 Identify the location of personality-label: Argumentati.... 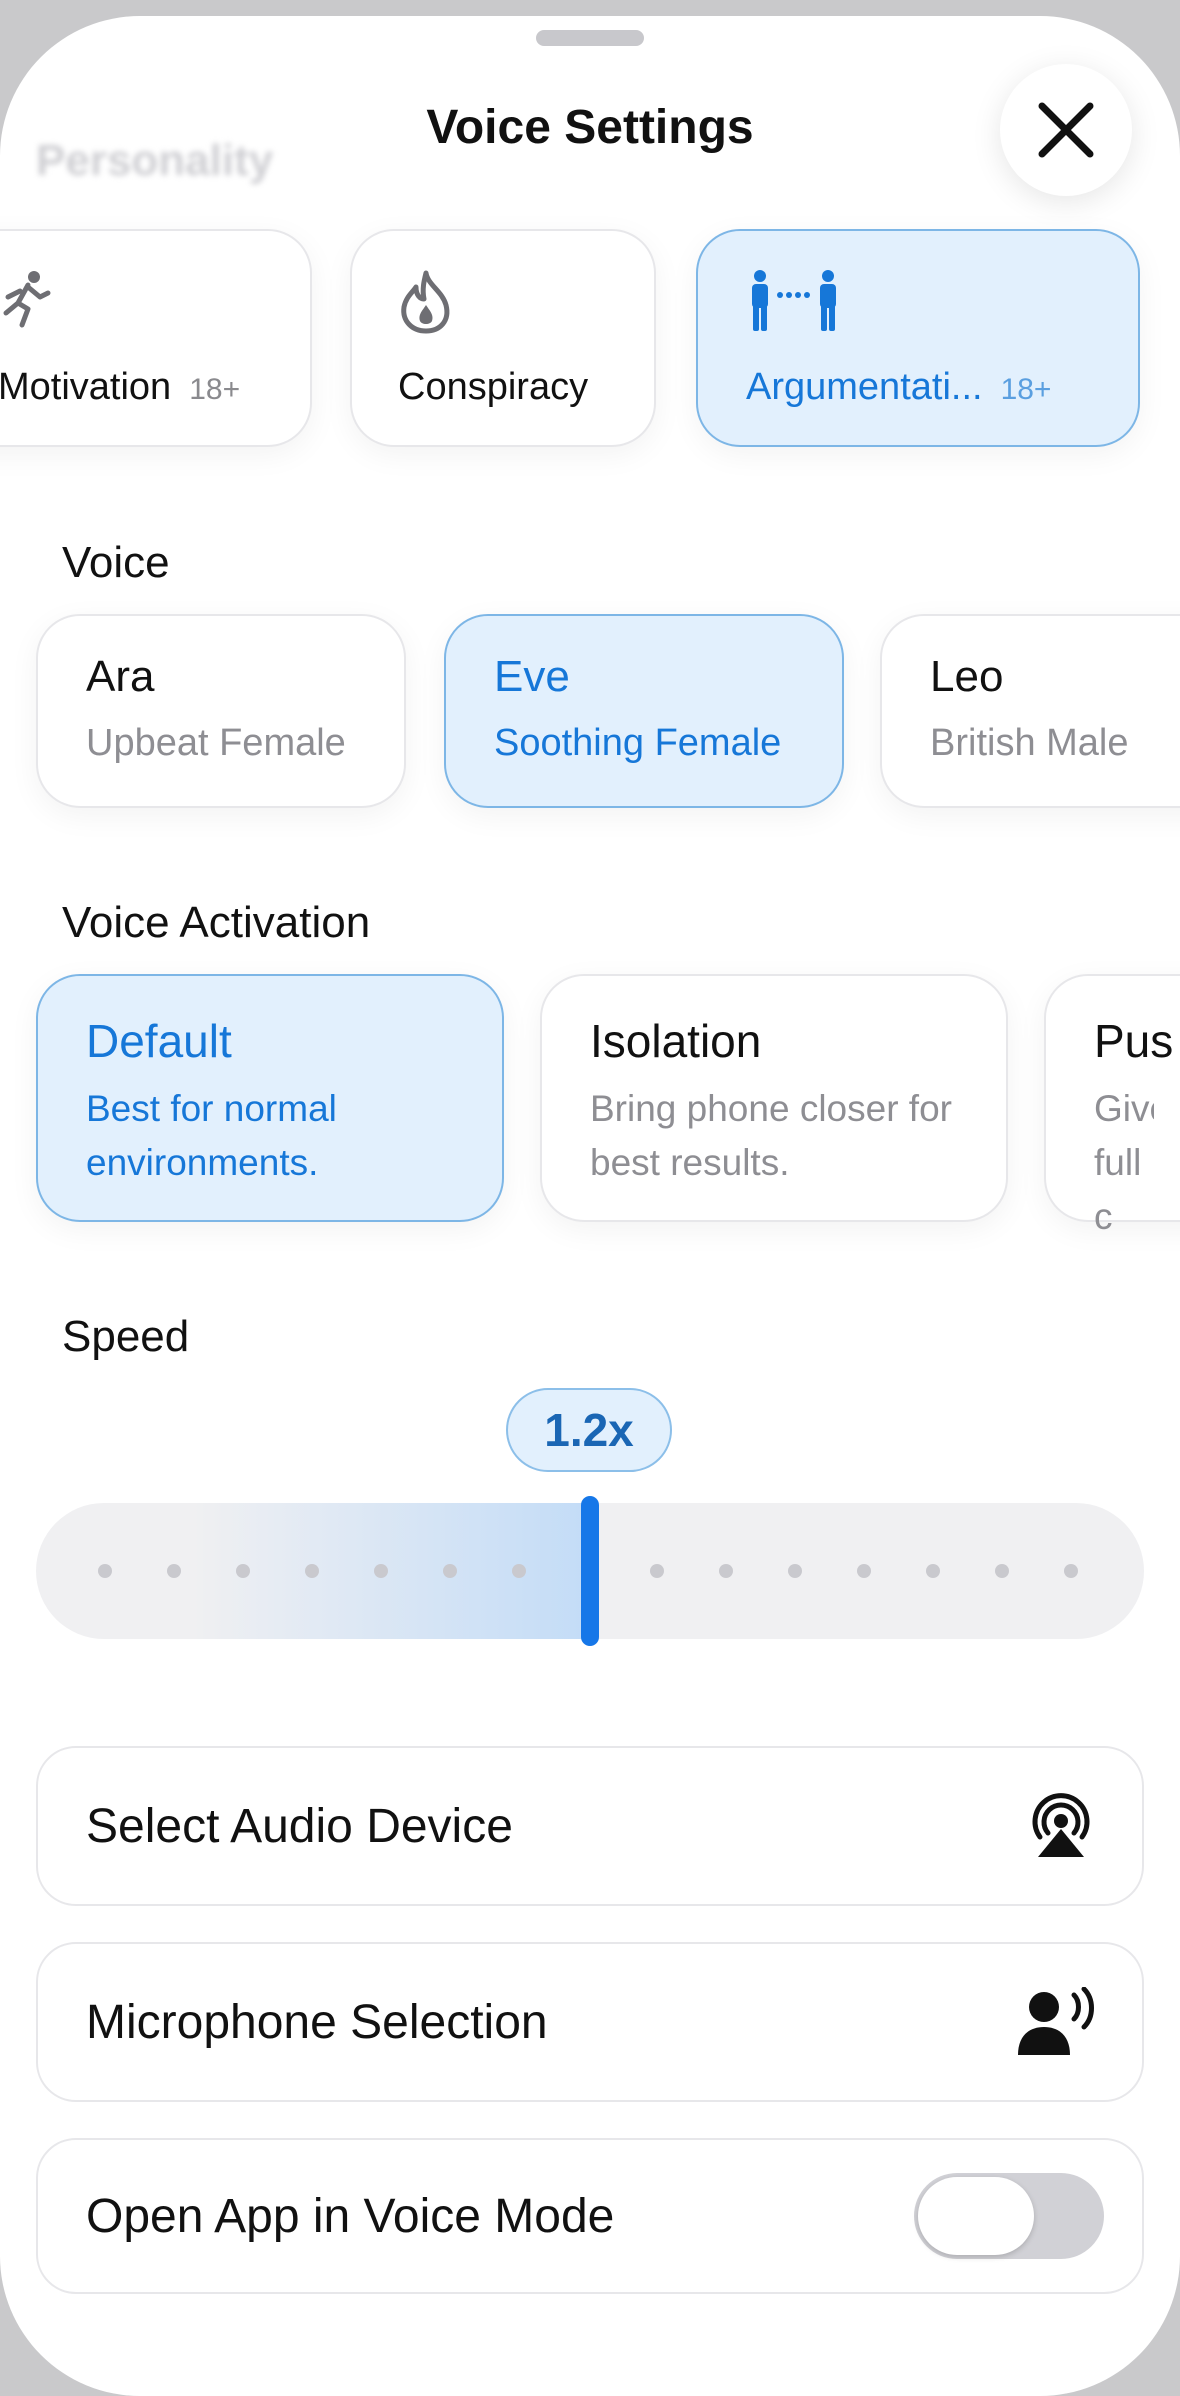
(864, 387).